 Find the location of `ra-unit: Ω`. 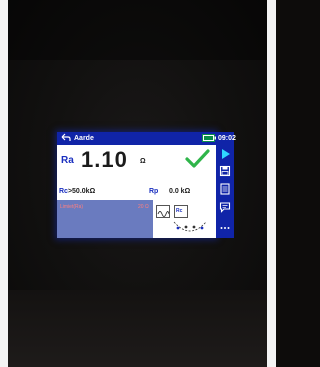

ra-unit: Ω is located at coordinates (143, 161).